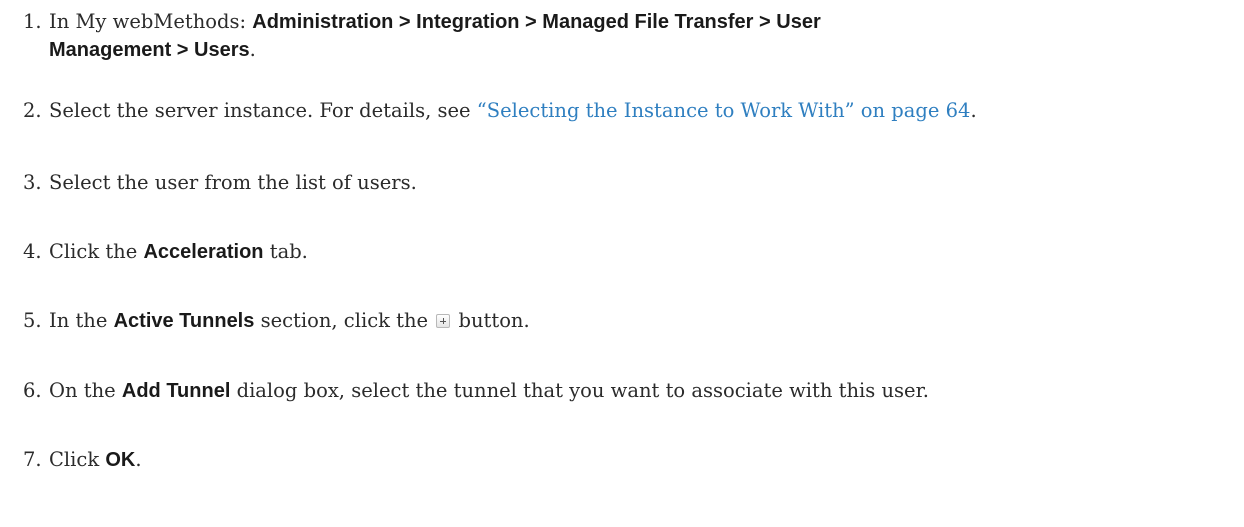  Describe the element at coordinates (81, 320) in the screenshot. I see `step-text: In the` at that location.